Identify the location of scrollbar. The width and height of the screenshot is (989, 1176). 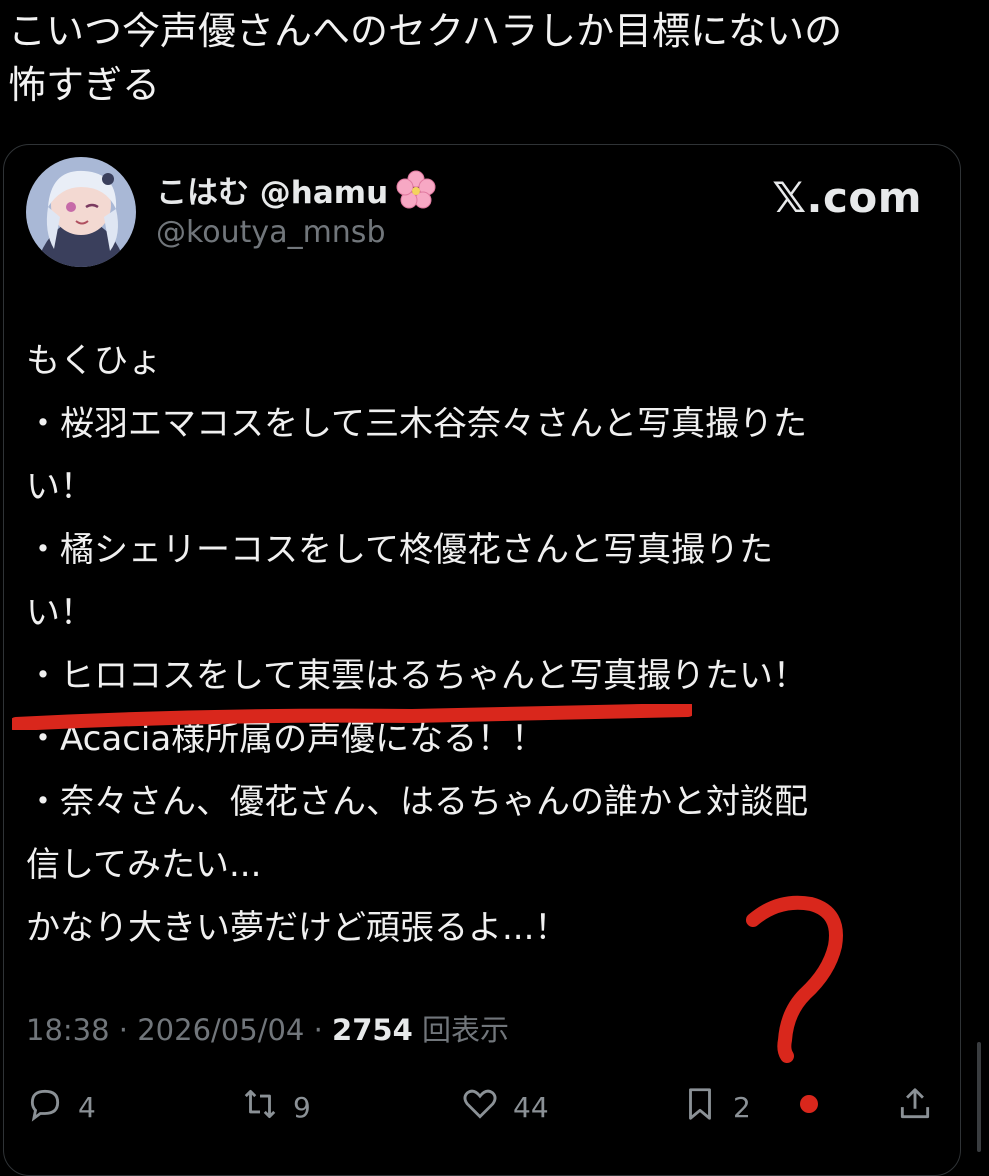
(979, 1097).